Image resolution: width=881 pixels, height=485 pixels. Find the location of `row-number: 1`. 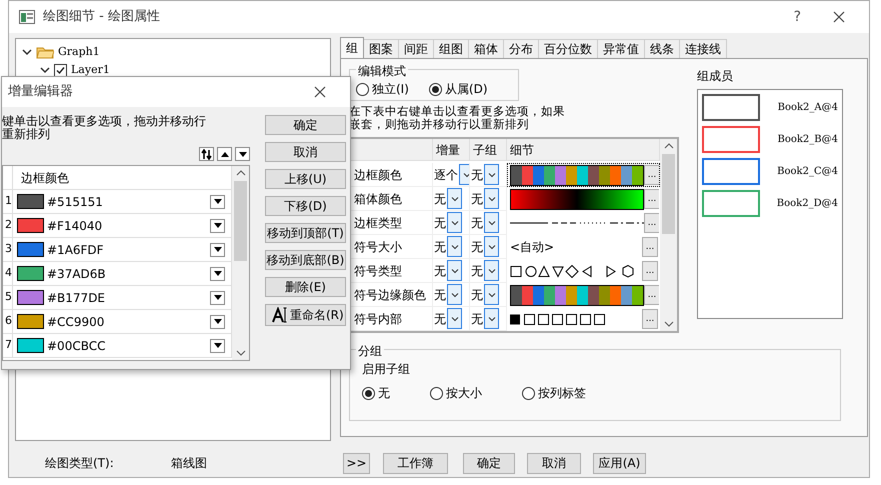

row-number: 1 is located at coordinates (8, 202).